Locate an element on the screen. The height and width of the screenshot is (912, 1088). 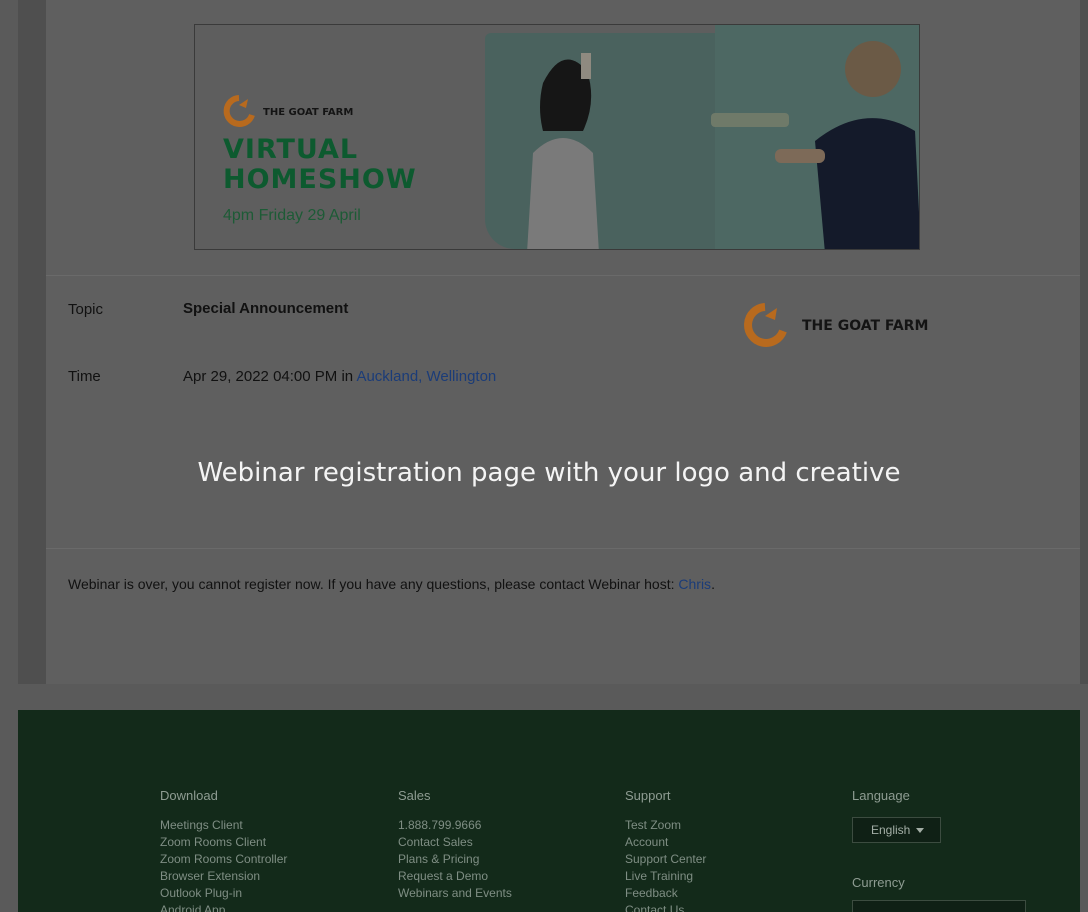
host-logo-name: THE GOAT FARM is located at coordinates (865, 326).